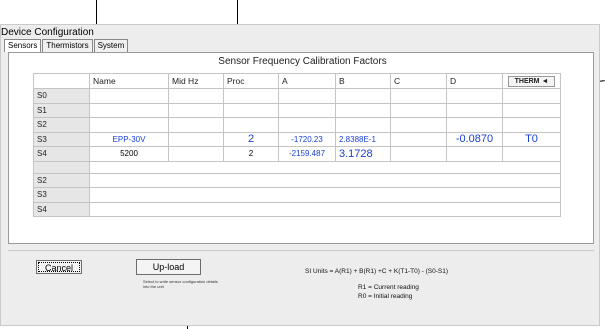  Describe the element at coordinates (388, 287) in the screenshot. I see `formula-legend-r1: R1 = Current reading` at that location.